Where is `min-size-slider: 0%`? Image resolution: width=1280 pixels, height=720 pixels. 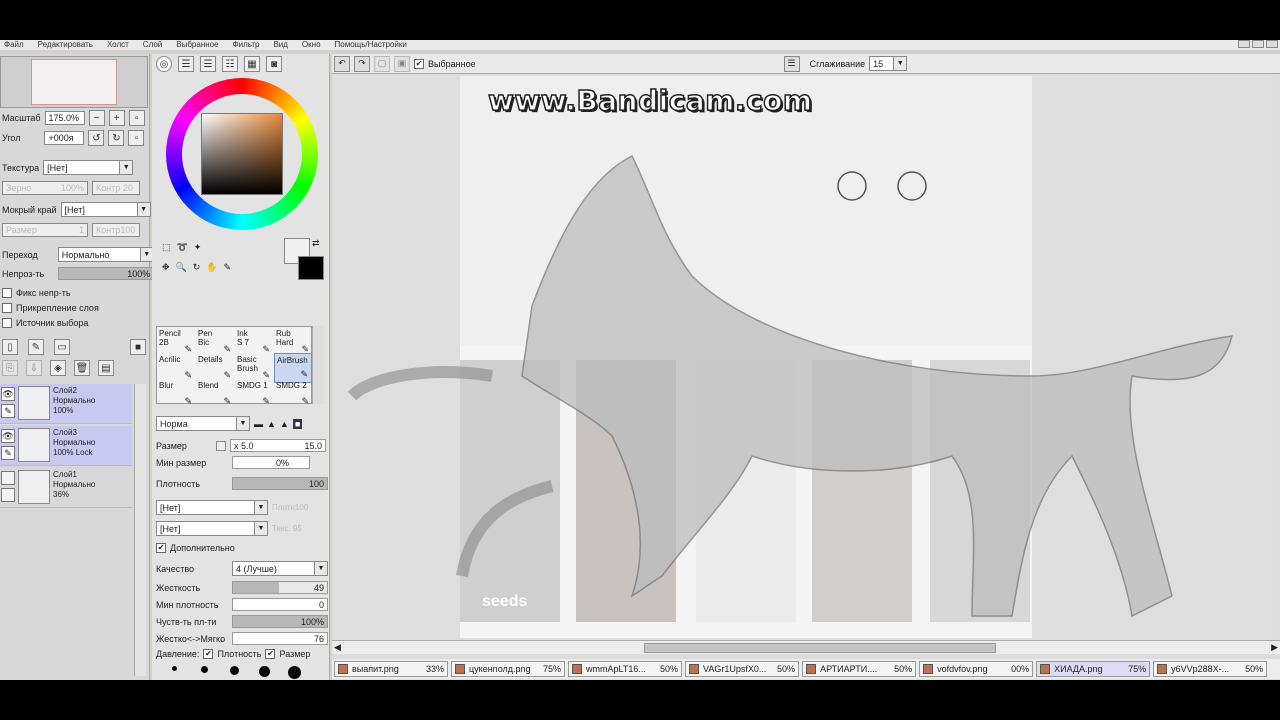 min-size-slider: 0% is located at coordinates (271, 462).